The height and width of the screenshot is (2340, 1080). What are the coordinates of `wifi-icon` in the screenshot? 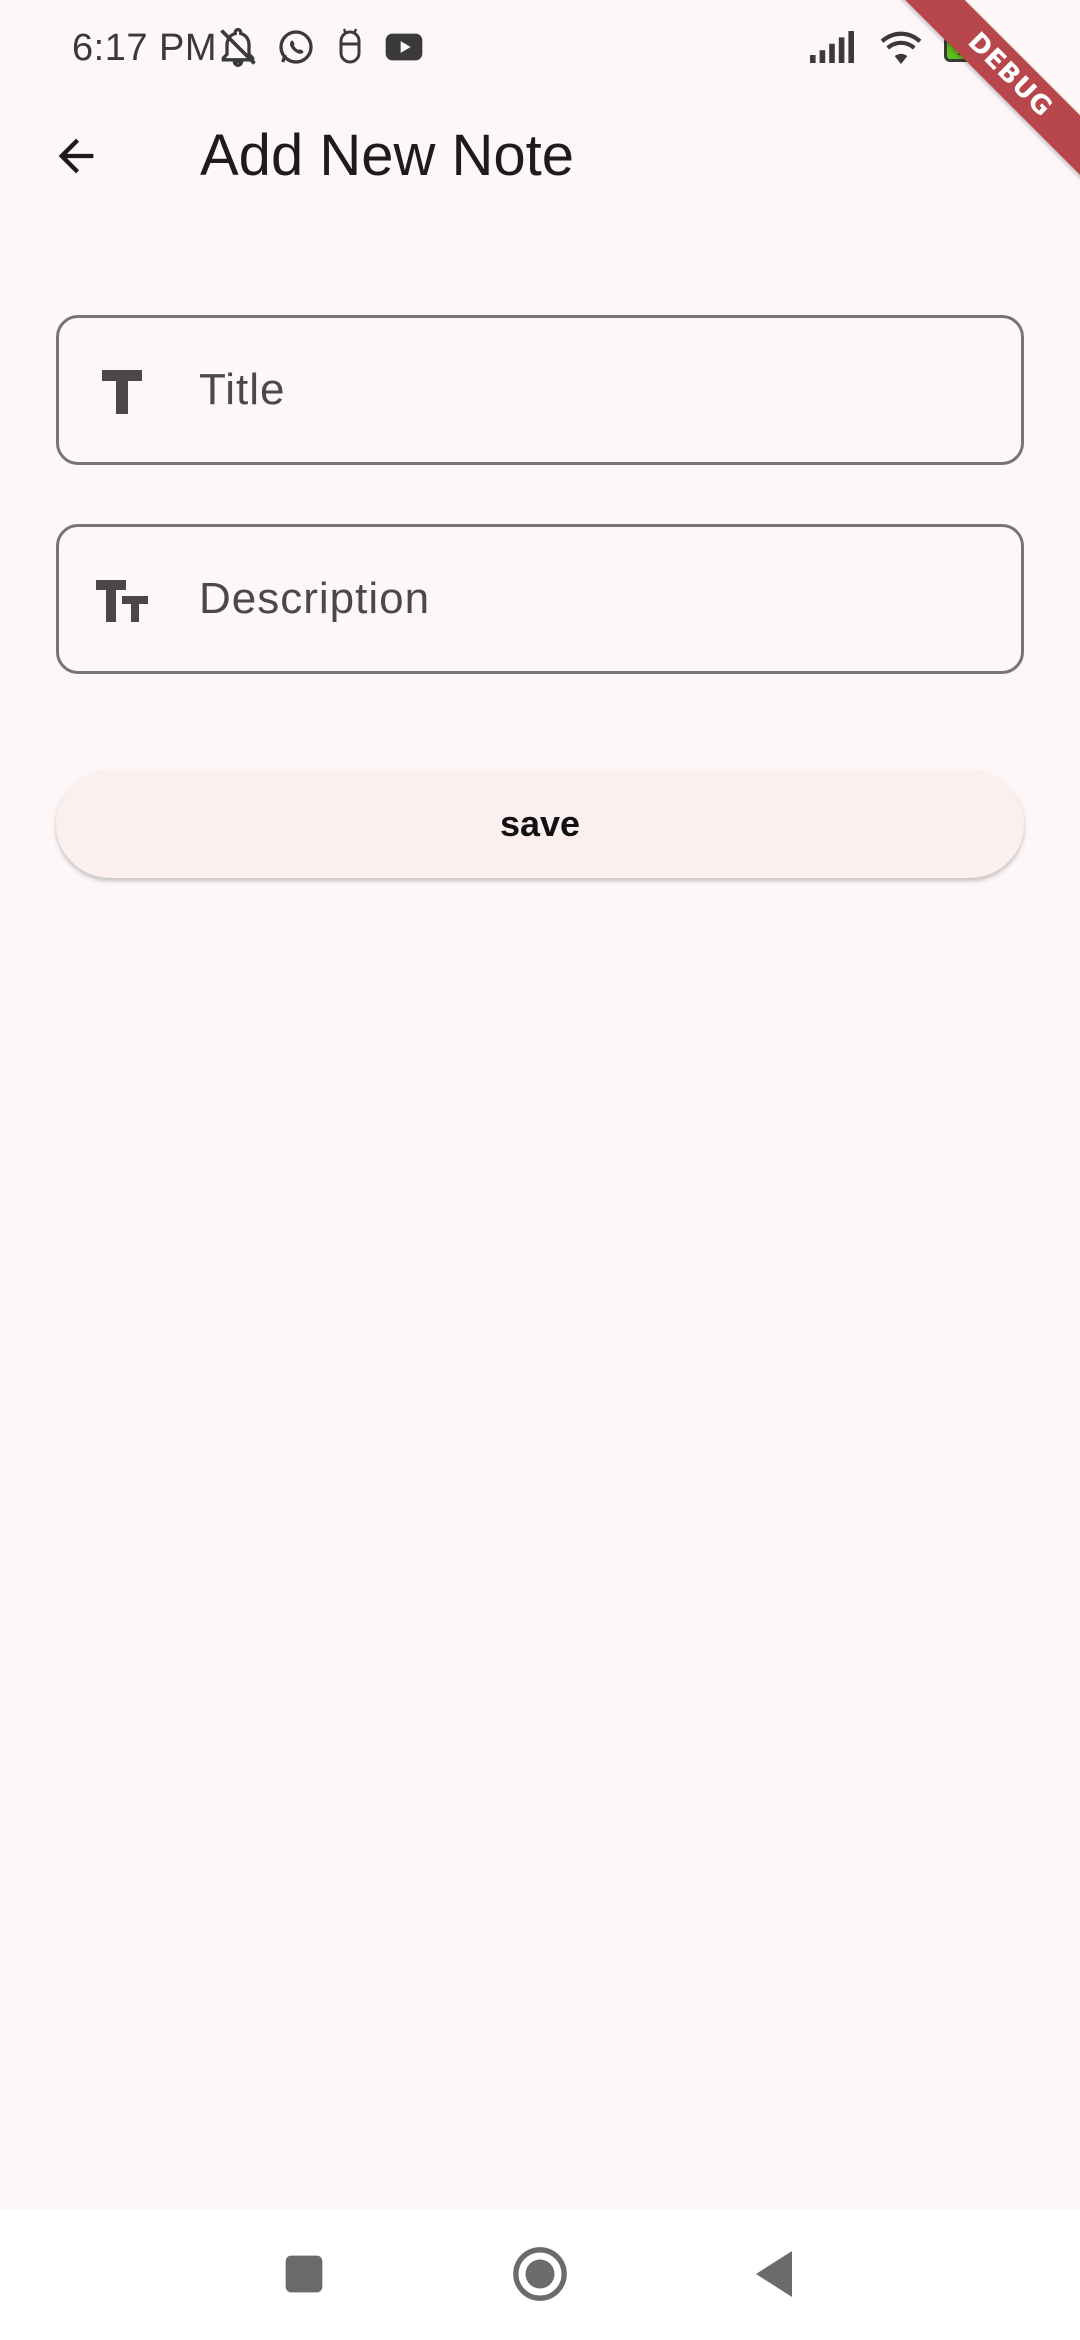 It's located at (901, 49).